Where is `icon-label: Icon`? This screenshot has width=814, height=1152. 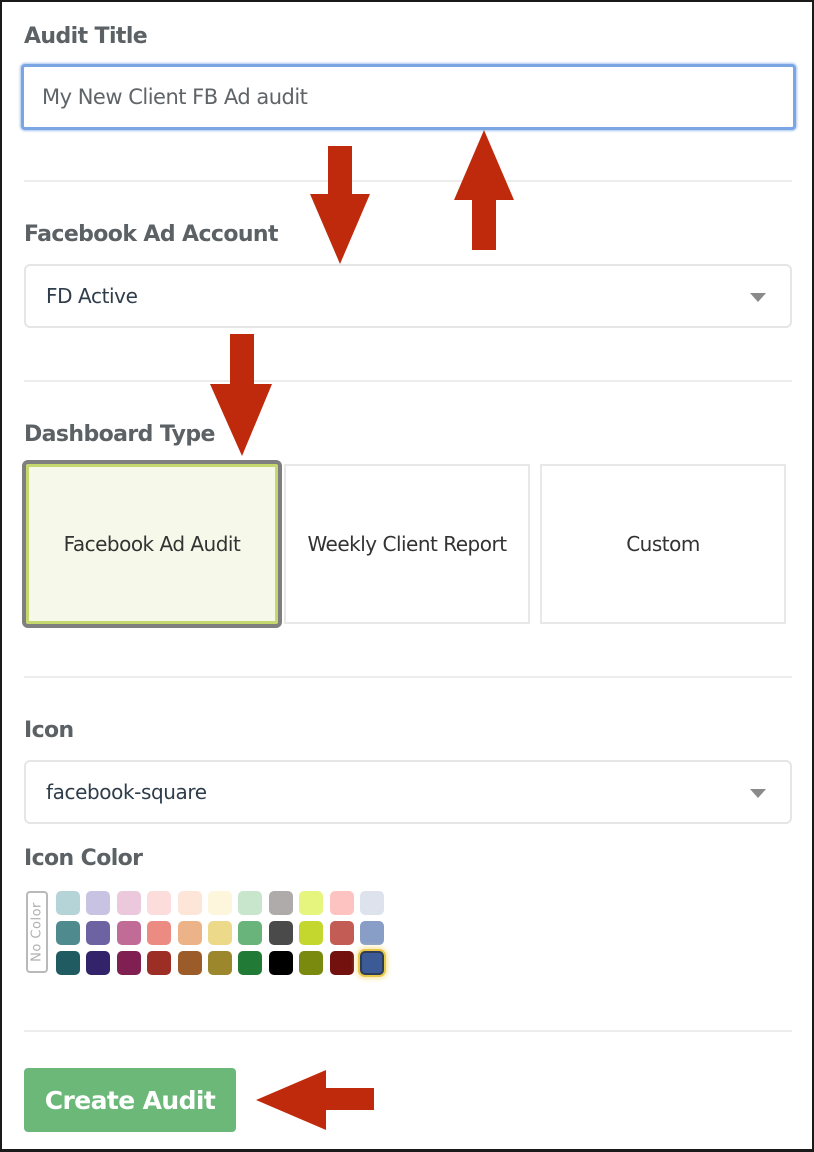 icon-label: Icon is located at coordinates (49, 730).